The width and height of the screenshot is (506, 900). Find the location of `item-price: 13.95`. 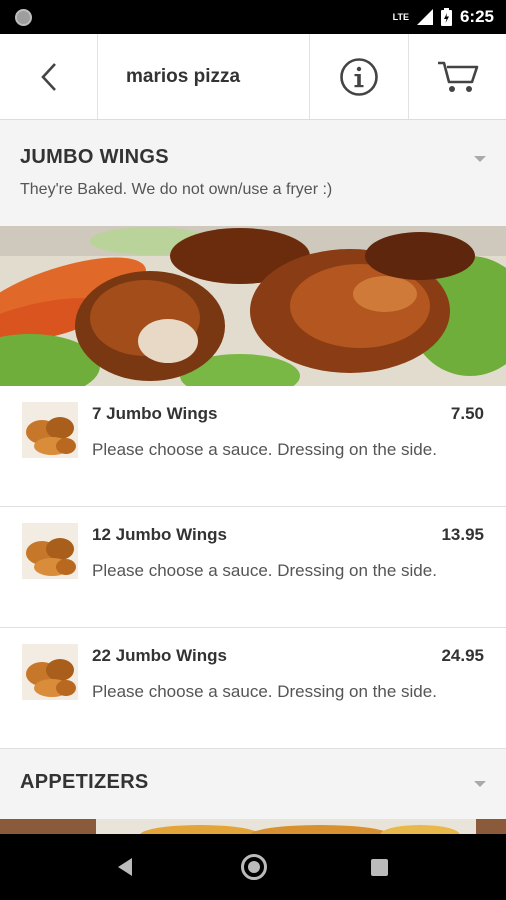

item-price: 13.95 is located at coordinates (462, 534).